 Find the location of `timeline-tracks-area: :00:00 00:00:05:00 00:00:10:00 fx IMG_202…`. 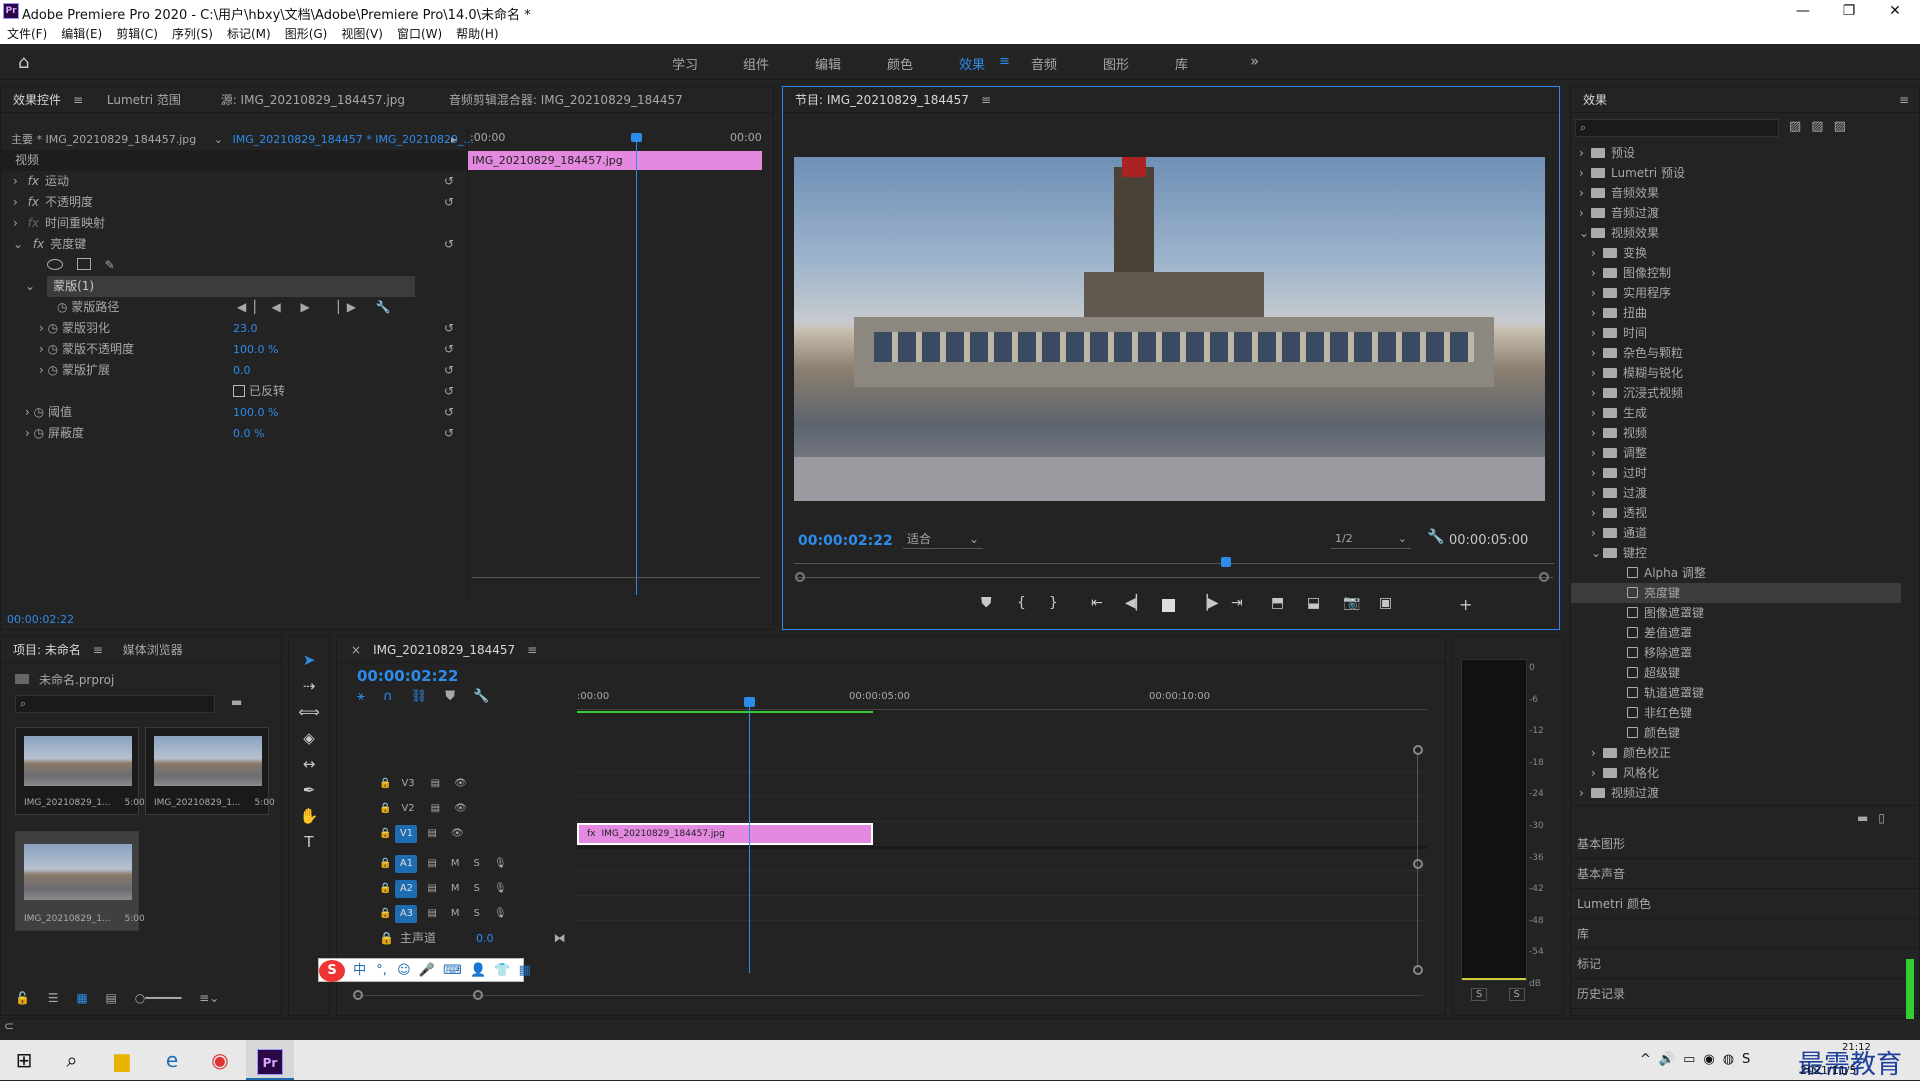

timeline-tracks-area: :00:00 00:00:05:00 00:00:10:00 fx IMG_202… is located at coordinates (1002, 824).